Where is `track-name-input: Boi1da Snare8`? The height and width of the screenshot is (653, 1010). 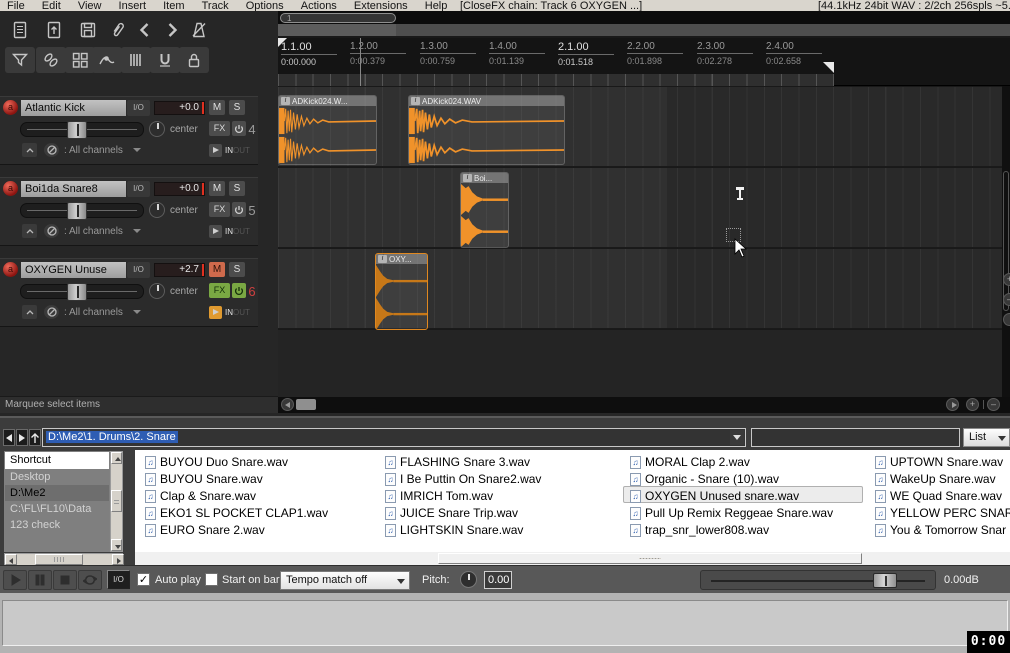
track-name-input: Boi1da Snare8 is located at coordinates (73, 189).